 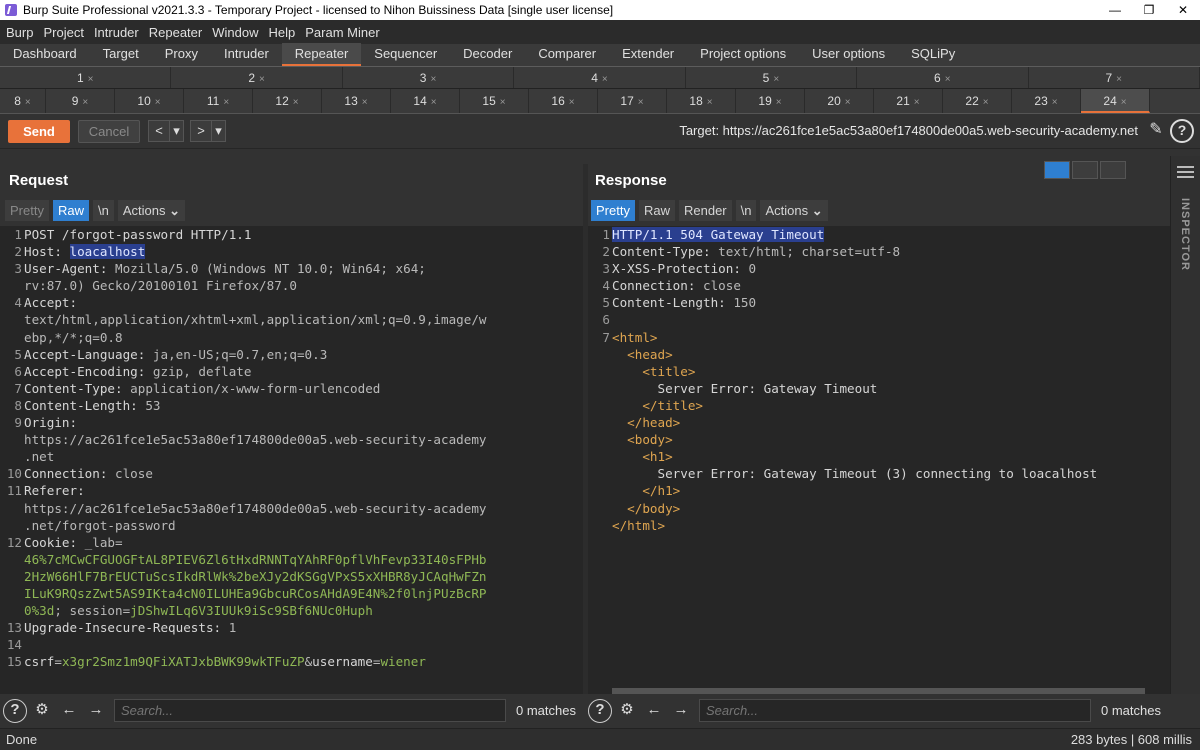 I want to click on request-tab-pretty: Pretty, so click(x=27, y=210).